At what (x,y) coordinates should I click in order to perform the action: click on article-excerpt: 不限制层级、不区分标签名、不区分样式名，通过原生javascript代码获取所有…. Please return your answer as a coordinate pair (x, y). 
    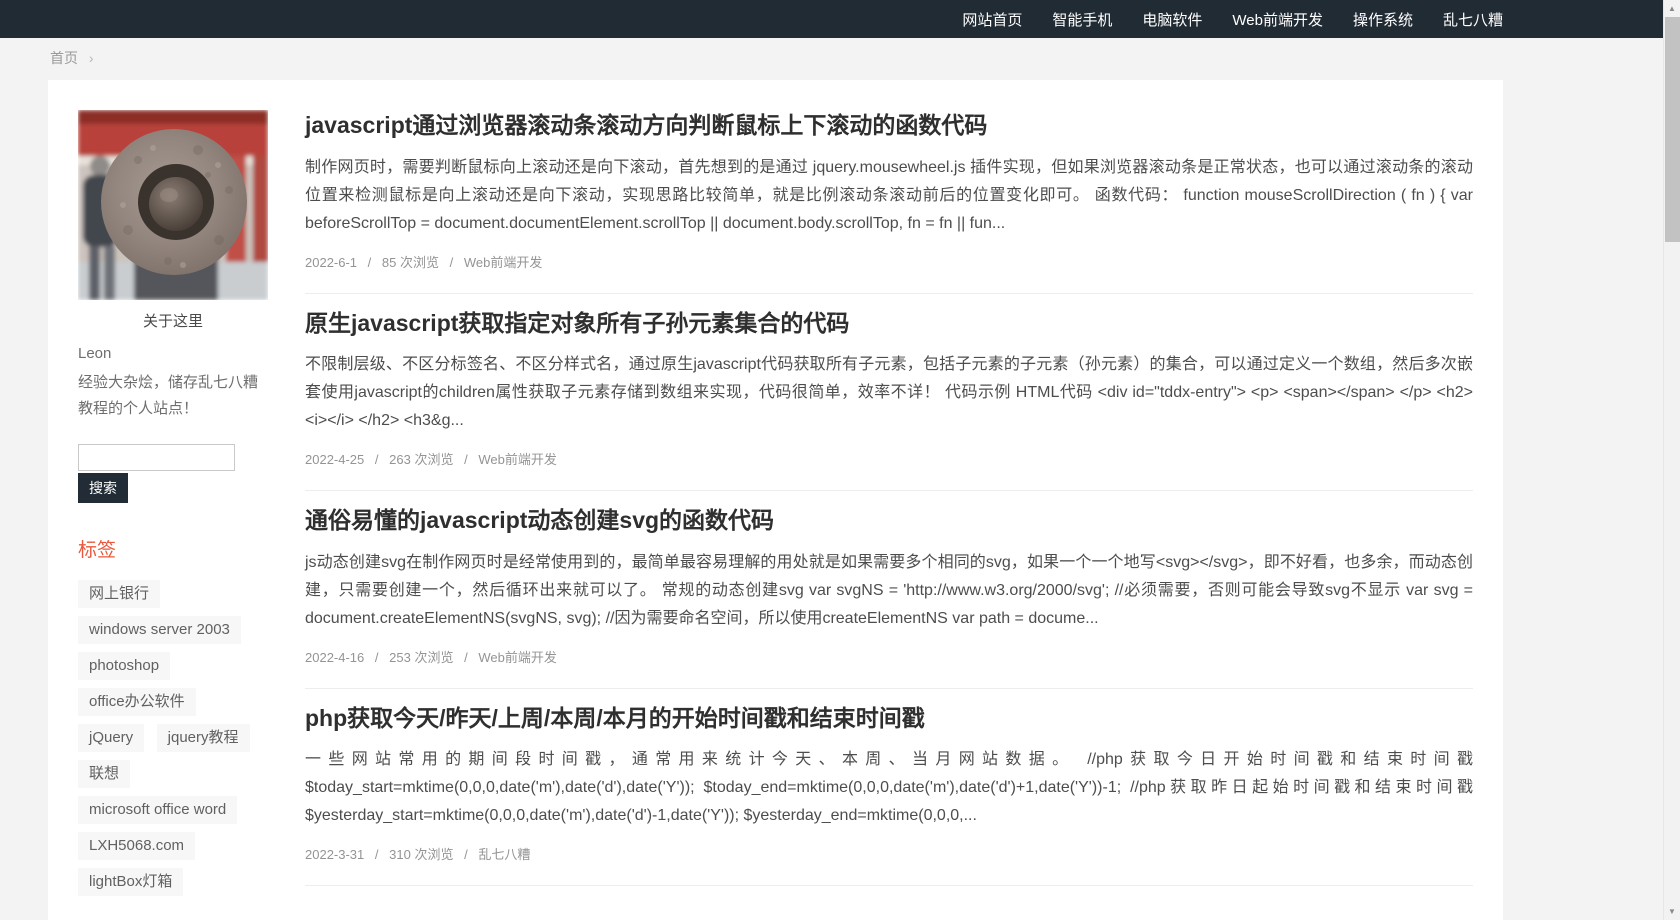
    Looking at the image, I should click on (889, 393).